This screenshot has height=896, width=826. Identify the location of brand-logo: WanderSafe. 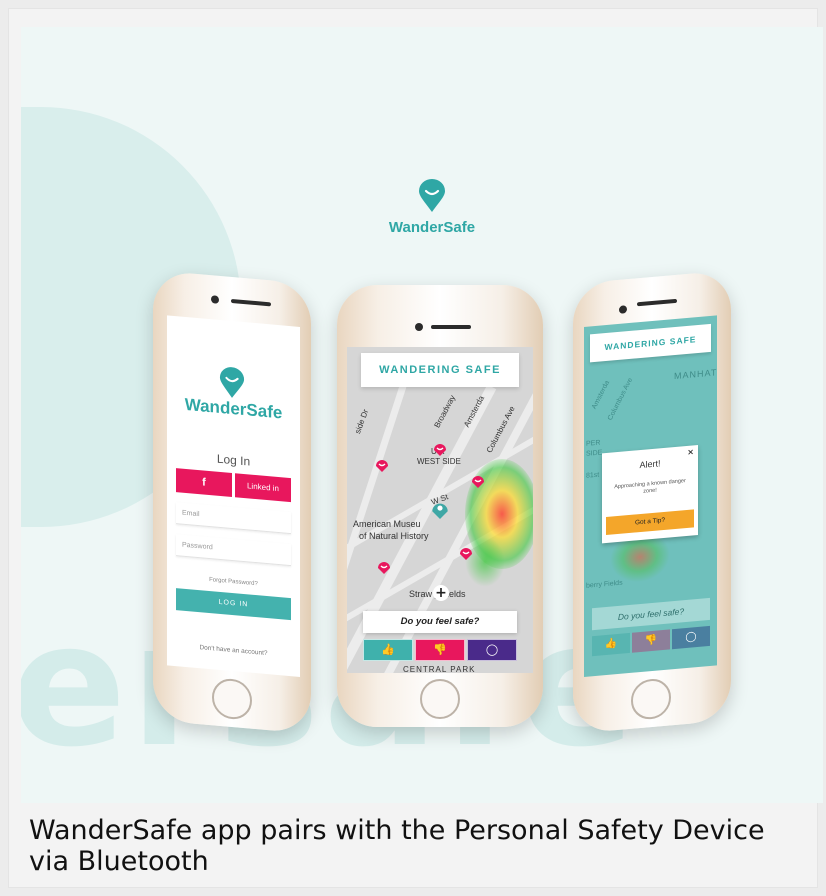
(432, 207).